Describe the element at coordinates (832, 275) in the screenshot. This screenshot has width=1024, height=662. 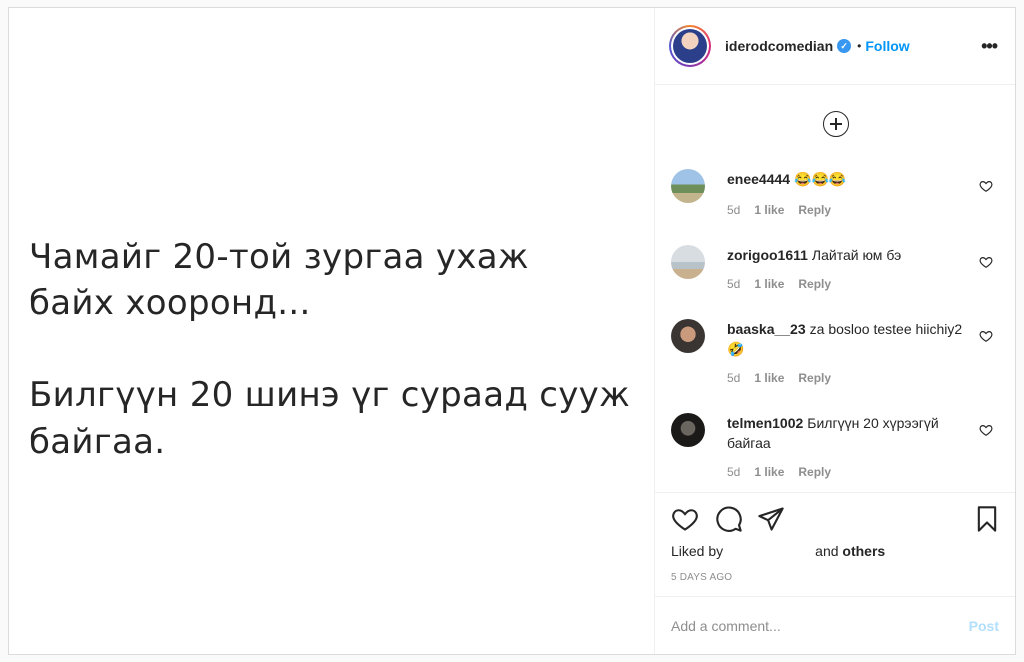
I see `comment-item: zorigoo1611 Лайтай юм бэ 5d 1 like Reply` at that location.